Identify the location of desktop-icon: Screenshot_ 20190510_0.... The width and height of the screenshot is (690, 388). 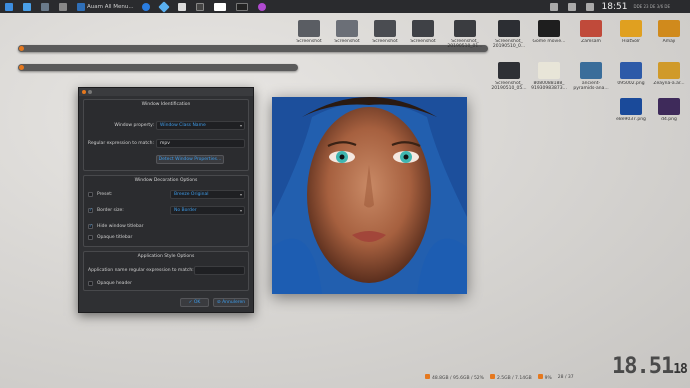
(509, 34).